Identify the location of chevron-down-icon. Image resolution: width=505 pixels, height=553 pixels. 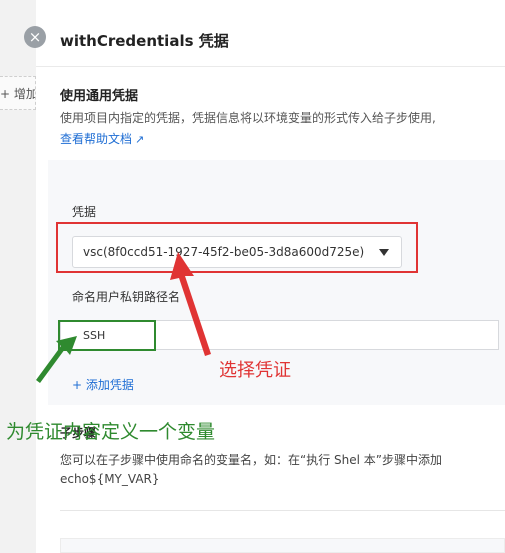
(384, 252).